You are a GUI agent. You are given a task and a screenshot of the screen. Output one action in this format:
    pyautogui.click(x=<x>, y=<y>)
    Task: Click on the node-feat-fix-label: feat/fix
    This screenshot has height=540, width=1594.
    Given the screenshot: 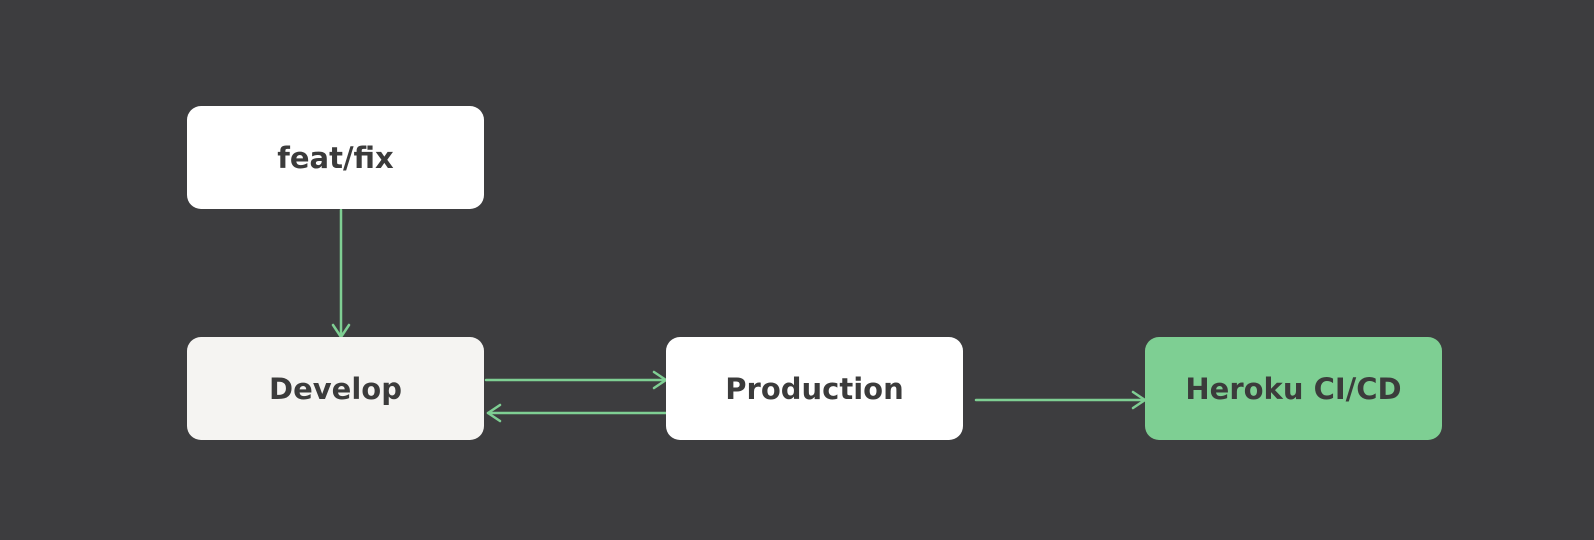 What is the action you would take?
    pyautogui.click(x=335, y=157)
    